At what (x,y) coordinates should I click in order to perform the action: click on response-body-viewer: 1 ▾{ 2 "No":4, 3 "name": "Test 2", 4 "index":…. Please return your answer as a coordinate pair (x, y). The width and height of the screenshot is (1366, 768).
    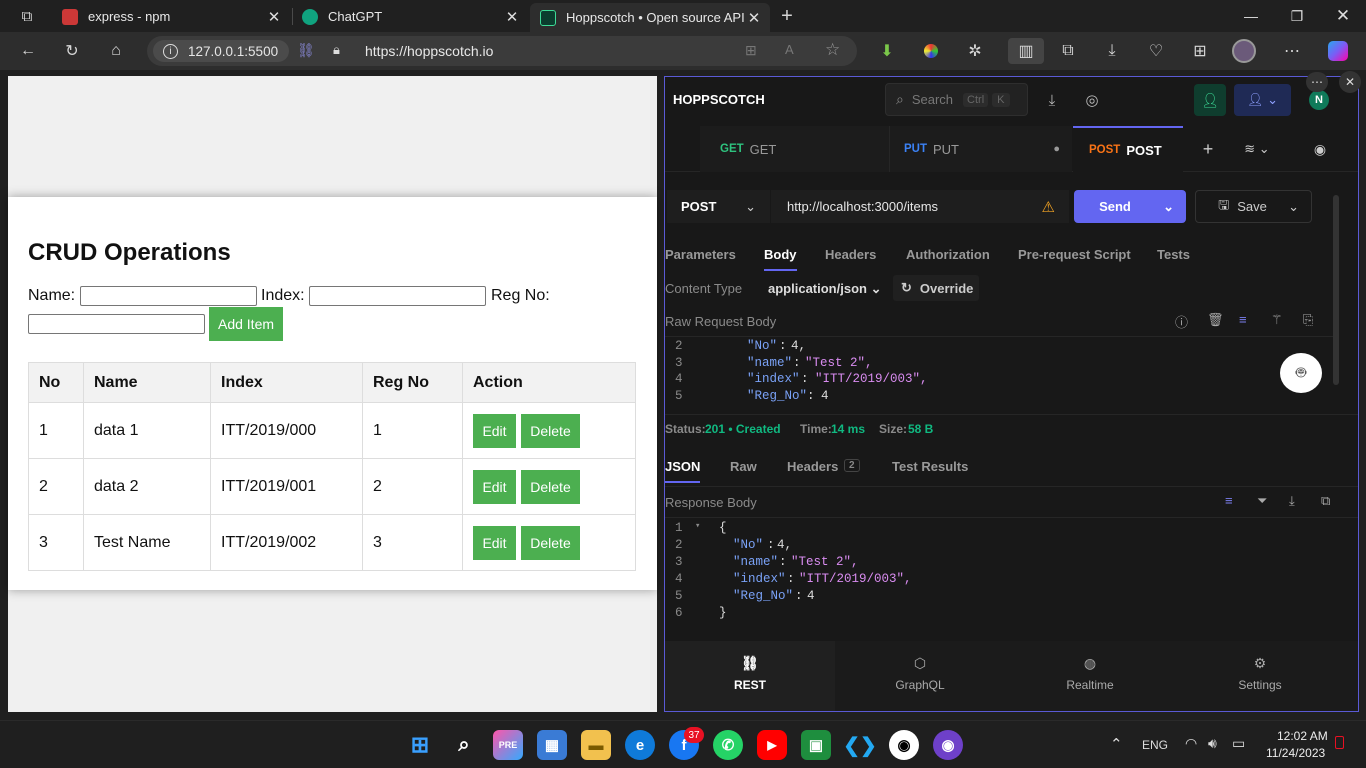
    Looking at the image, I should click on (1011, 576).